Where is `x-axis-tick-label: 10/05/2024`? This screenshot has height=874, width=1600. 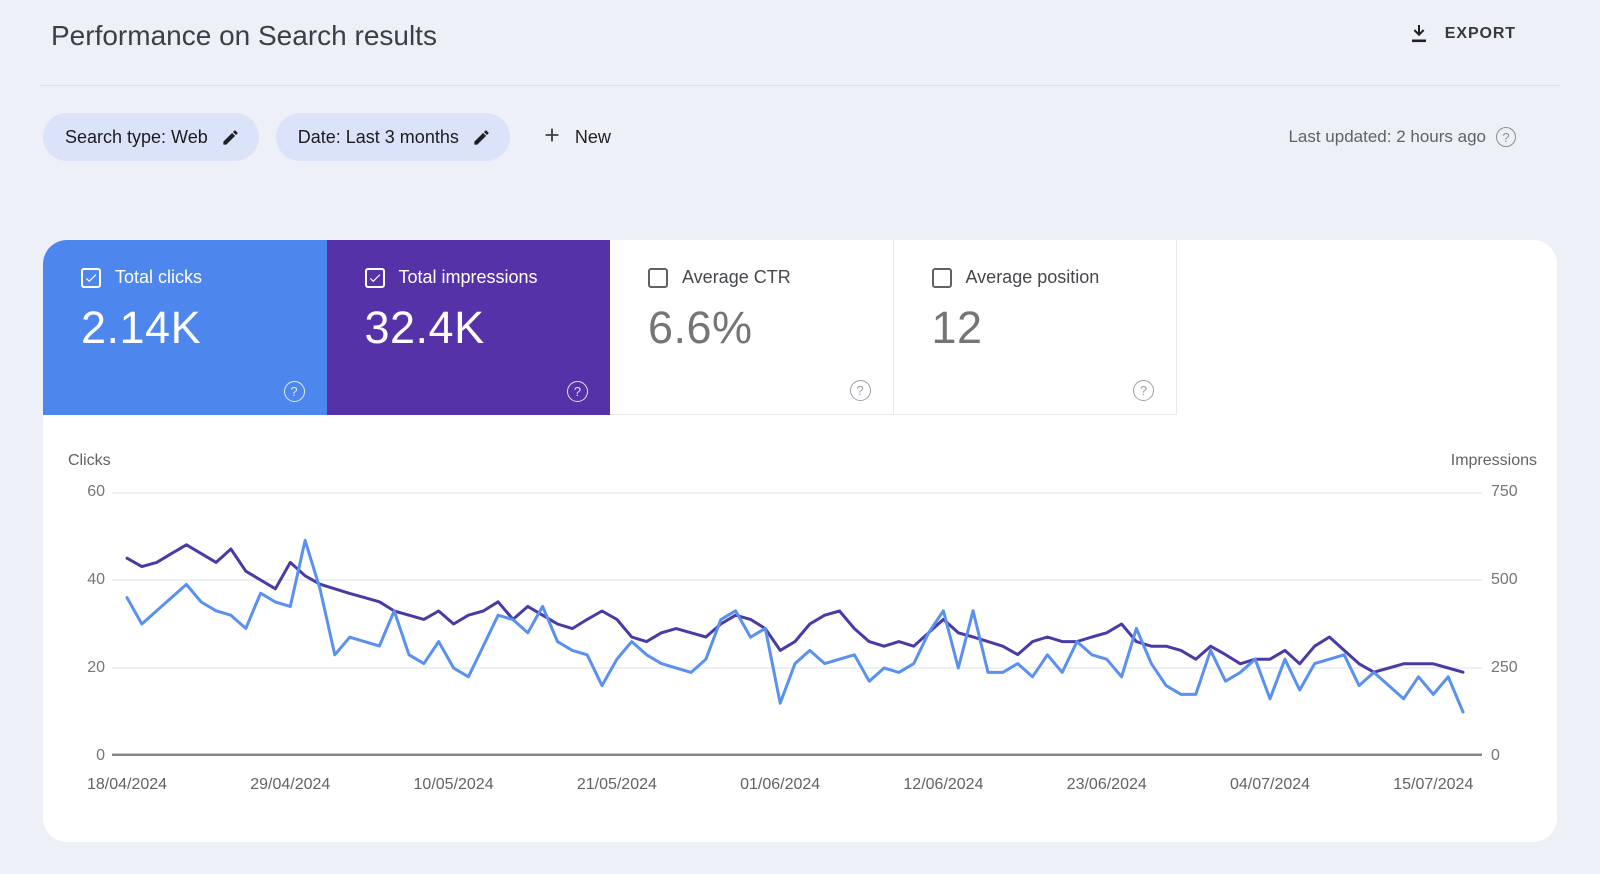
x-axis-tick-label: 10/05/2024 is located at coordinates (453, 784).